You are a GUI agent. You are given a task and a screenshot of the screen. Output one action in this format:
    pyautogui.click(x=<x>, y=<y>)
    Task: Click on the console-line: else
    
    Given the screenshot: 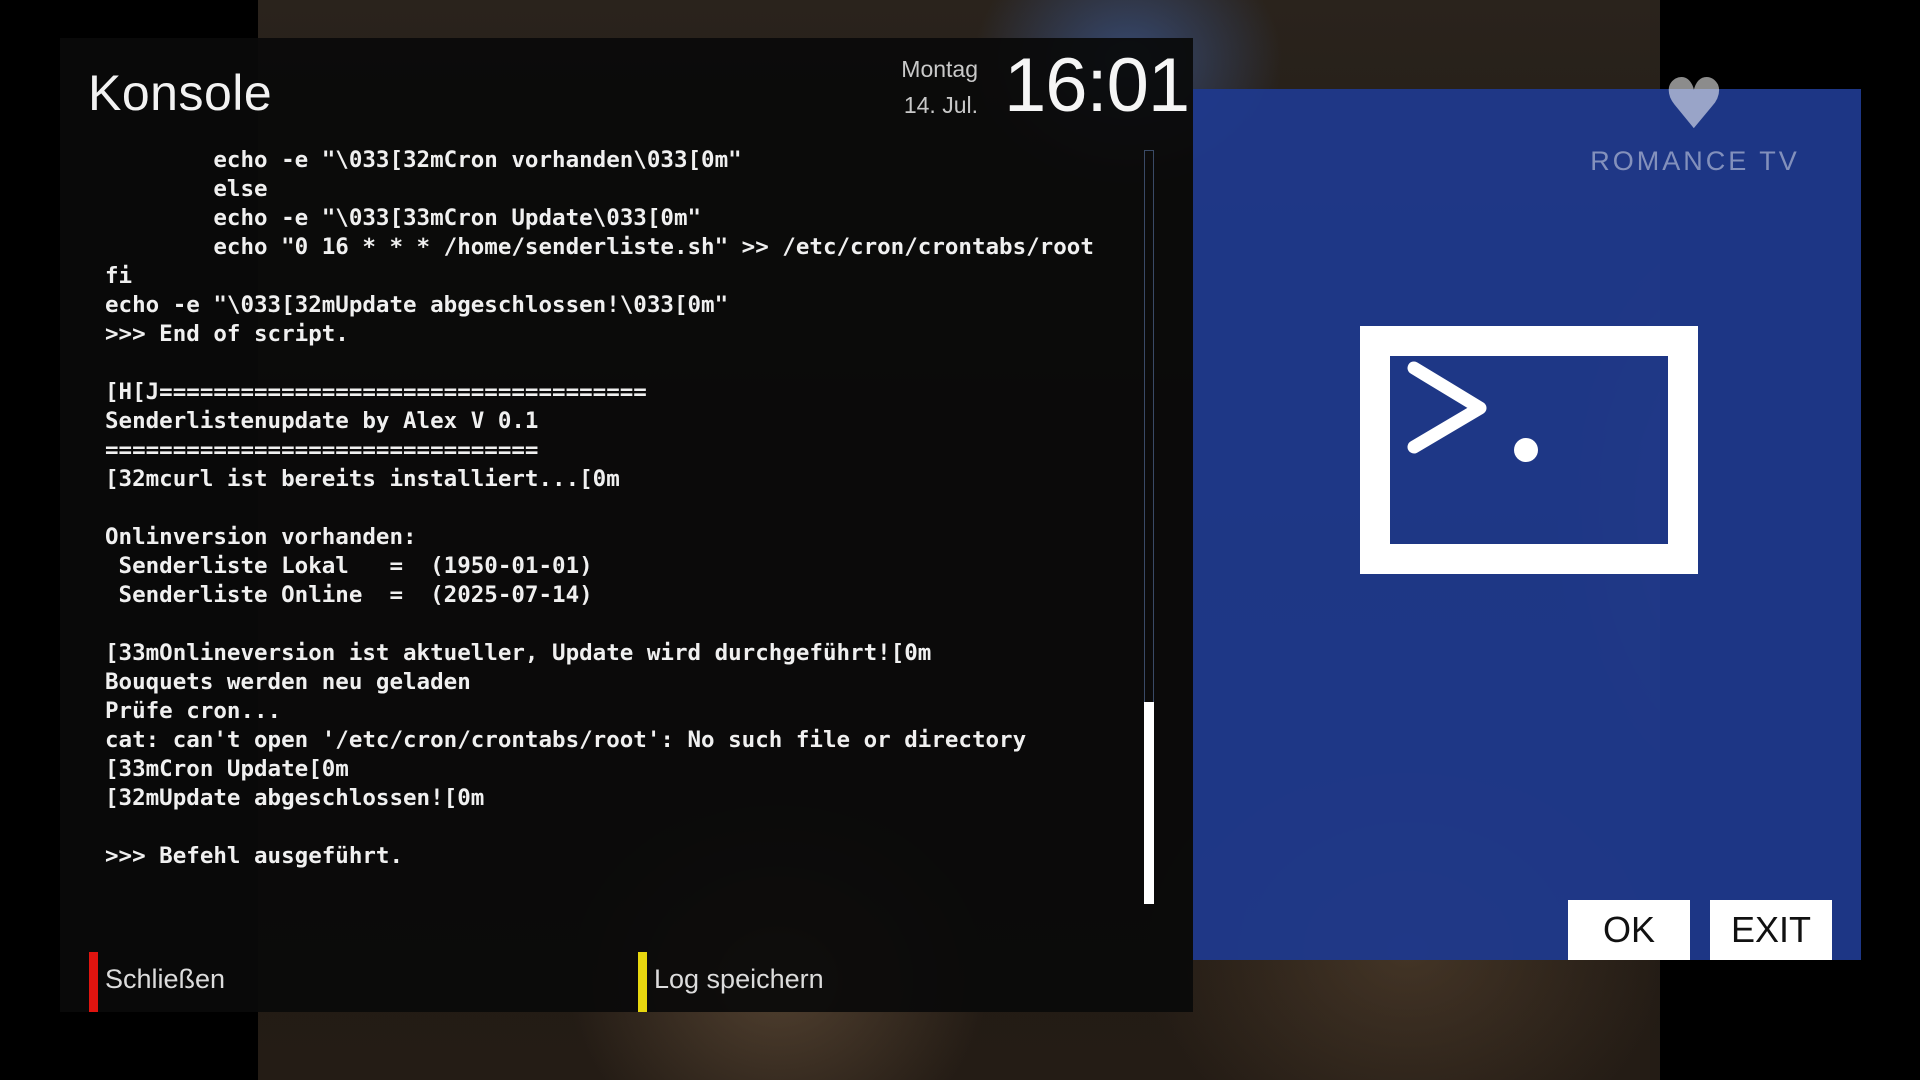 What is the action you would take?
    pyautogui.click(x=186, y=189)
    